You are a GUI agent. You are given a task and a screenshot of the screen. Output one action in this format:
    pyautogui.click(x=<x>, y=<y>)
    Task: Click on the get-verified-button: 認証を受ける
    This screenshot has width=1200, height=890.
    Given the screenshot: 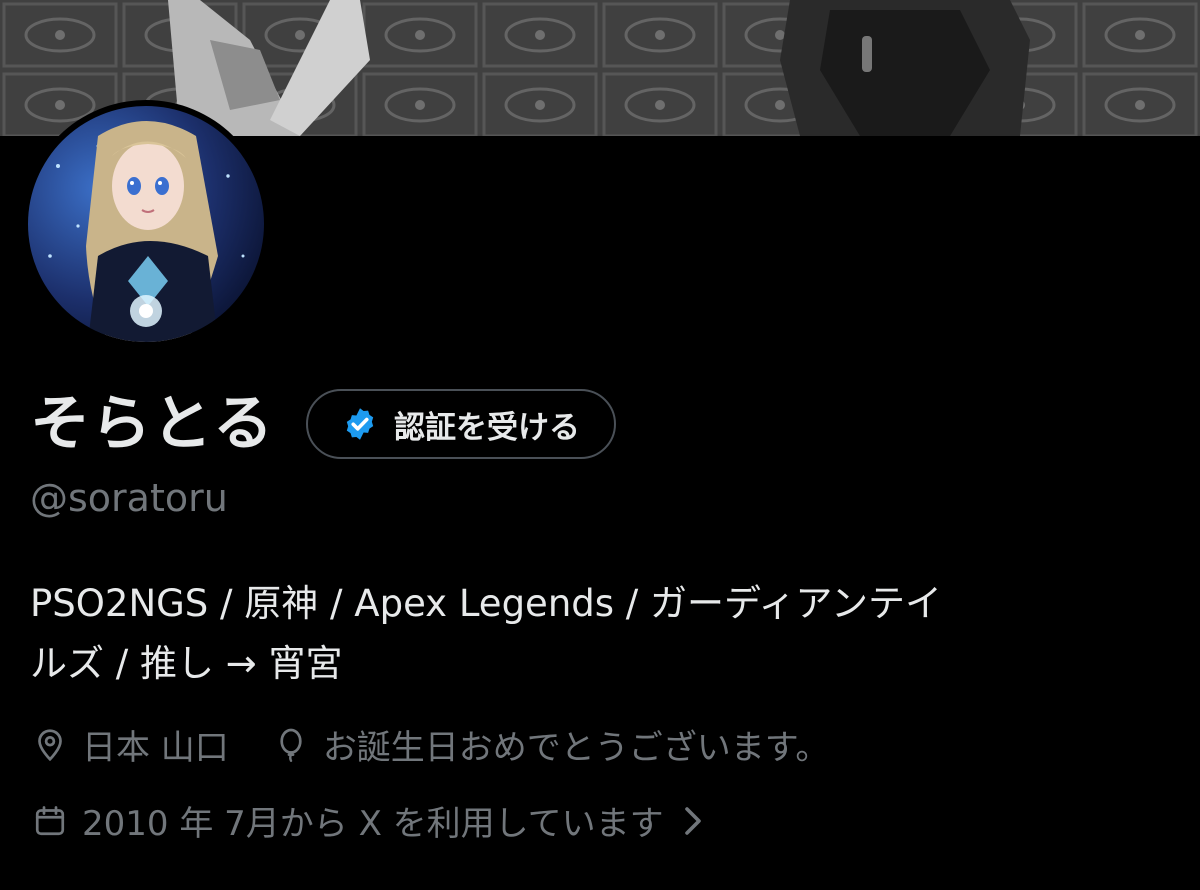 What is the action you would take?
    pyautogui.click(x=461, y=424)
    